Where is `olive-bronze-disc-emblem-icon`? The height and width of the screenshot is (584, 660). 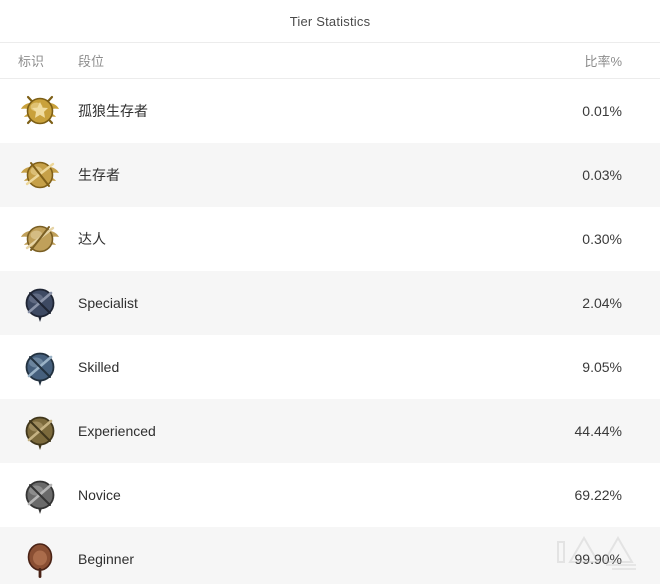
olive-bronze-disc-emblem-icon is located at coordinates (40, 431).